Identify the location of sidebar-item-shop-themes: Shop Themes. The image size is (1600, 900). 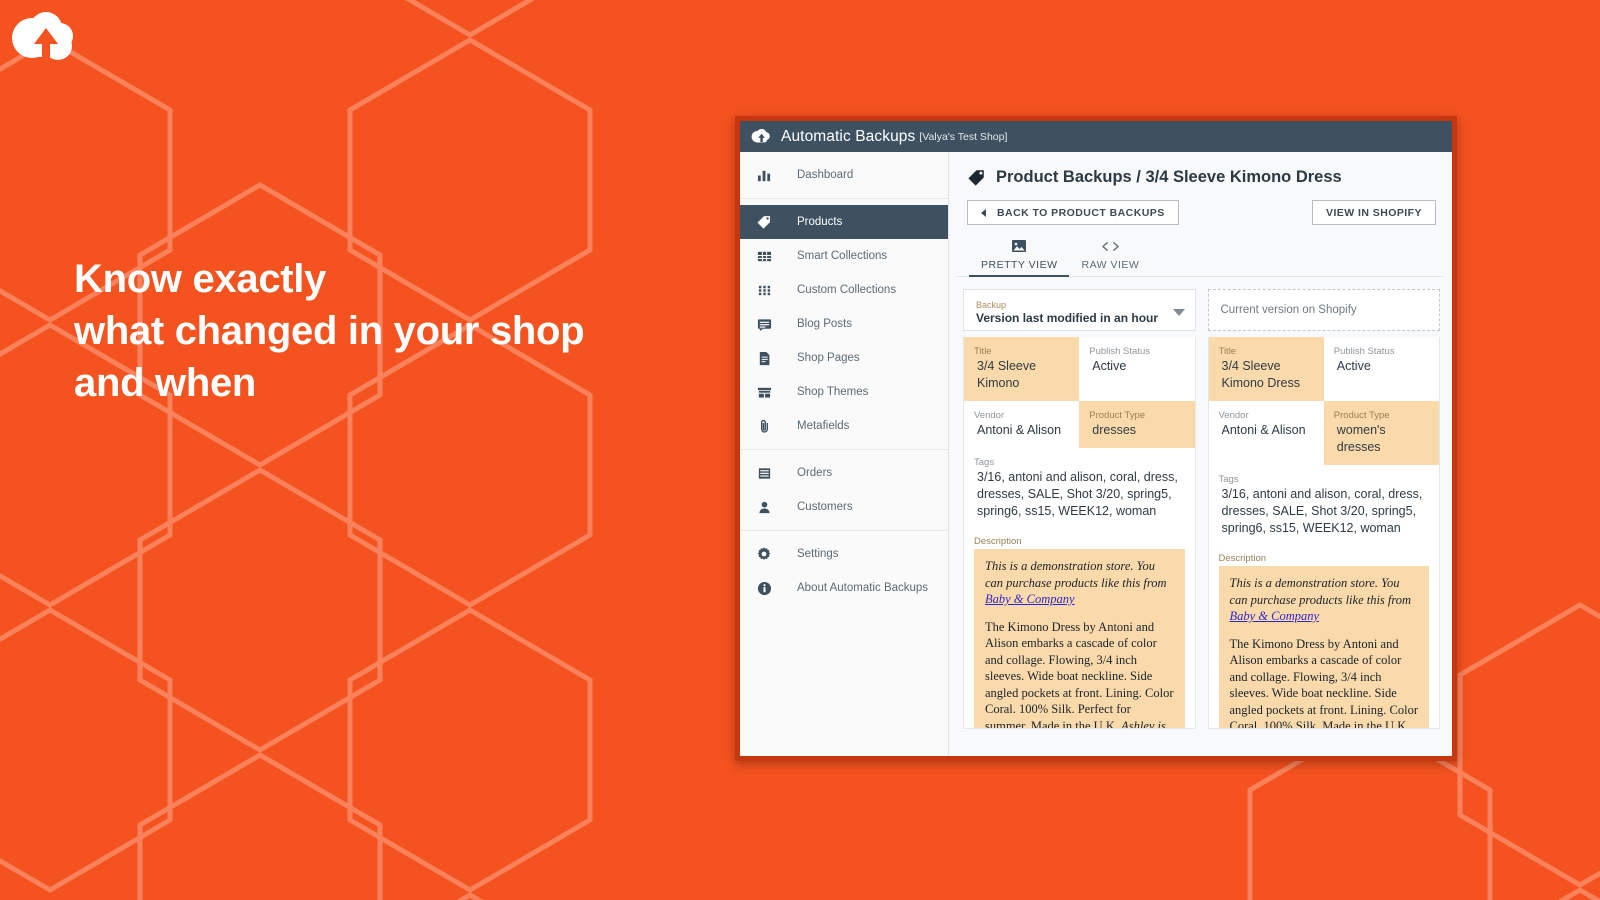
(844, 392).